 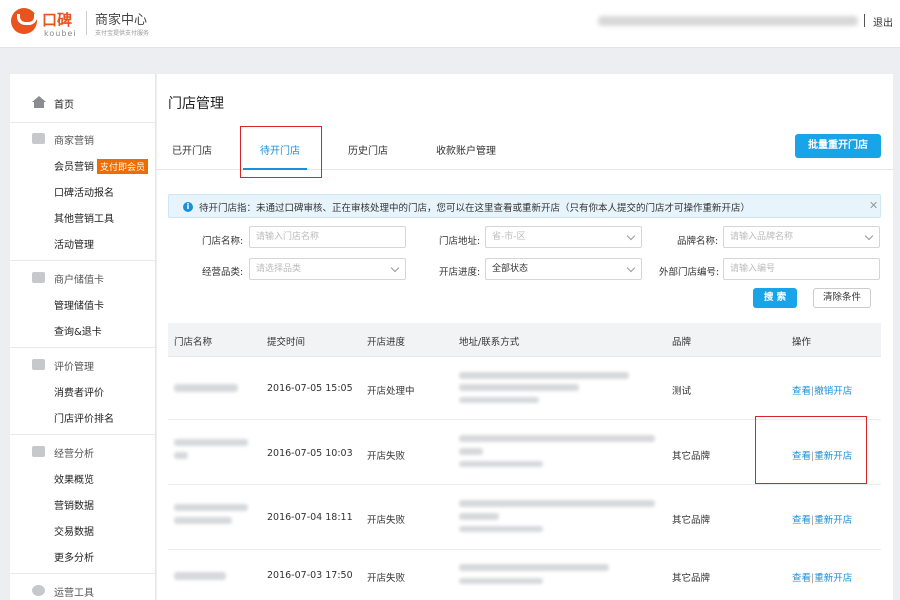 I want to click on table-row: 2016-07-05 15:05 开店处理中 测试 查看|撤销开店, so click(x=524, y=389).